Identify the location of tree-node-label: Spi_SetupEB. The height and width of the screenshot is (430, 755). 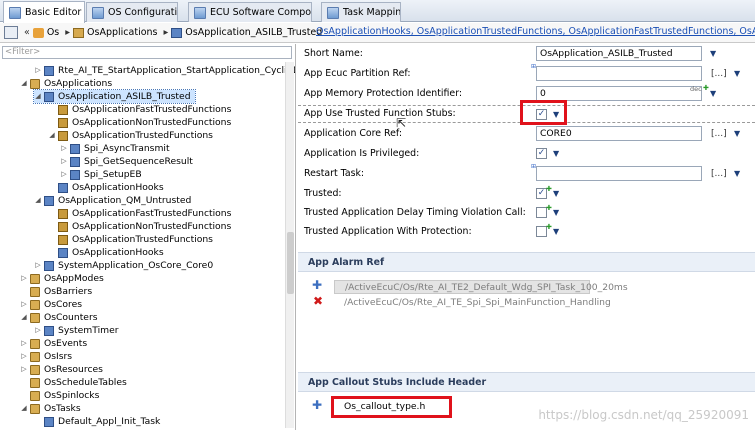
(113, 174).